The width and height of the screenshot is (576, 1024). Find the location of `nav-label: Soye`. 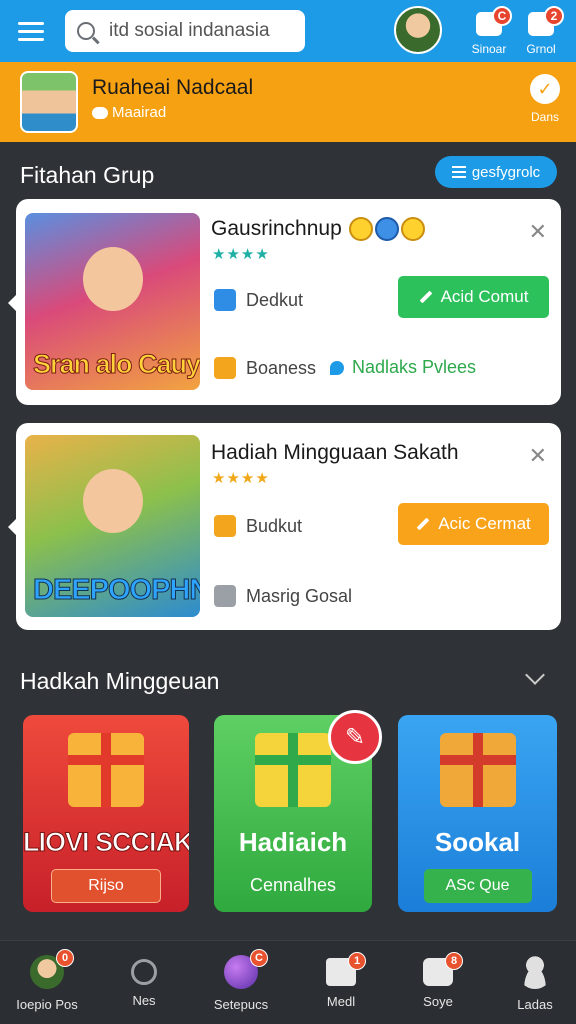

nav-label: Soye is located at coordinates (438, 1001).